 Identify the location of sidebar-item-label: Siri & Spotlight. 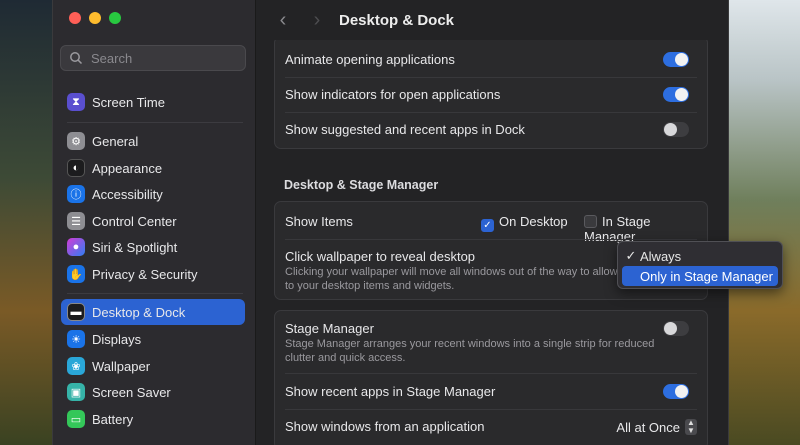
(135, 247).